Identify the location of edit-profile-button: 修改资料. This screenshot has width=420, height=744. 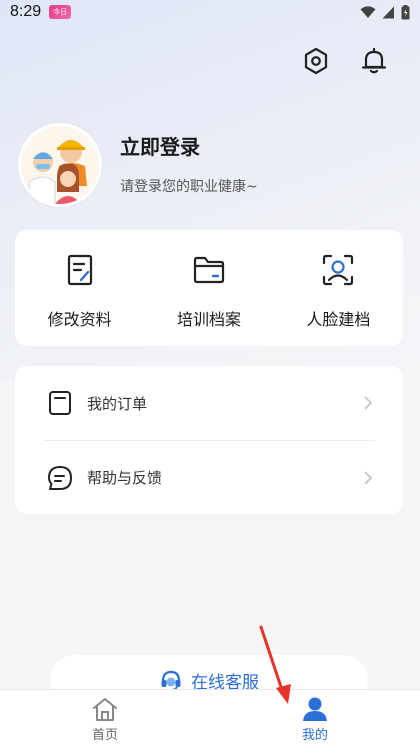
(79, 288).